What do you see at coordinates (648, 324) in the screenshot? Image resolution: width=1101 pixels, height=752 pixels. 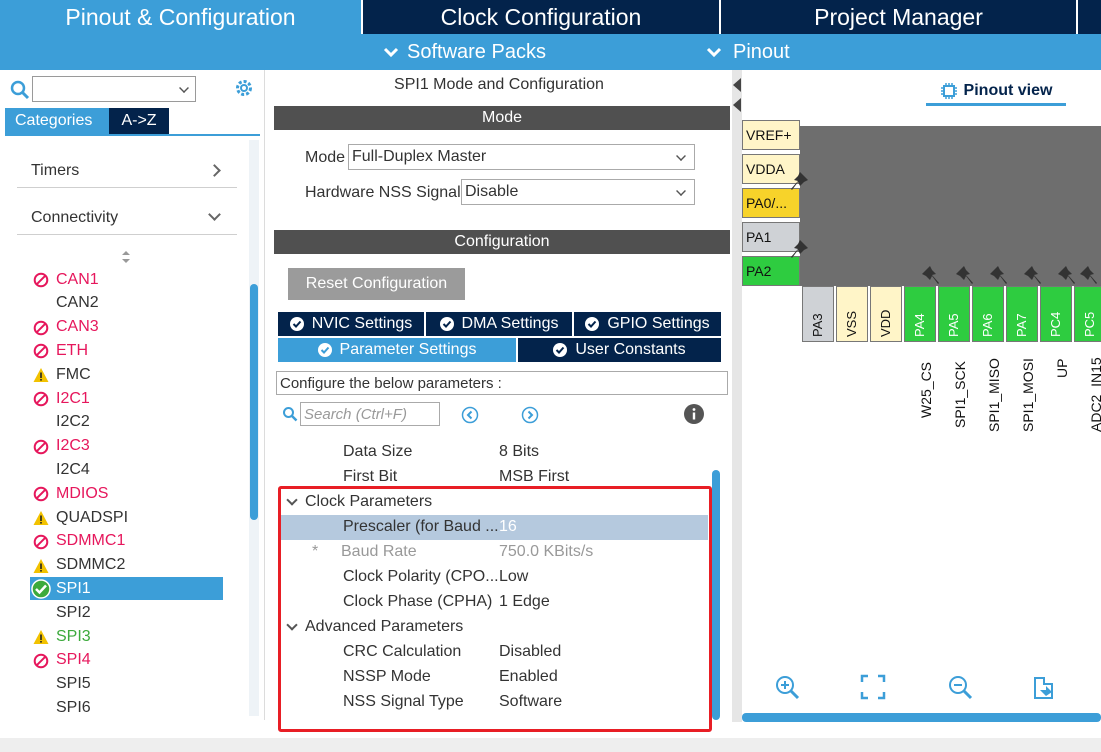 I see `tab-gpio-settings: GPIO Settings` at bounding box center [648, 324].